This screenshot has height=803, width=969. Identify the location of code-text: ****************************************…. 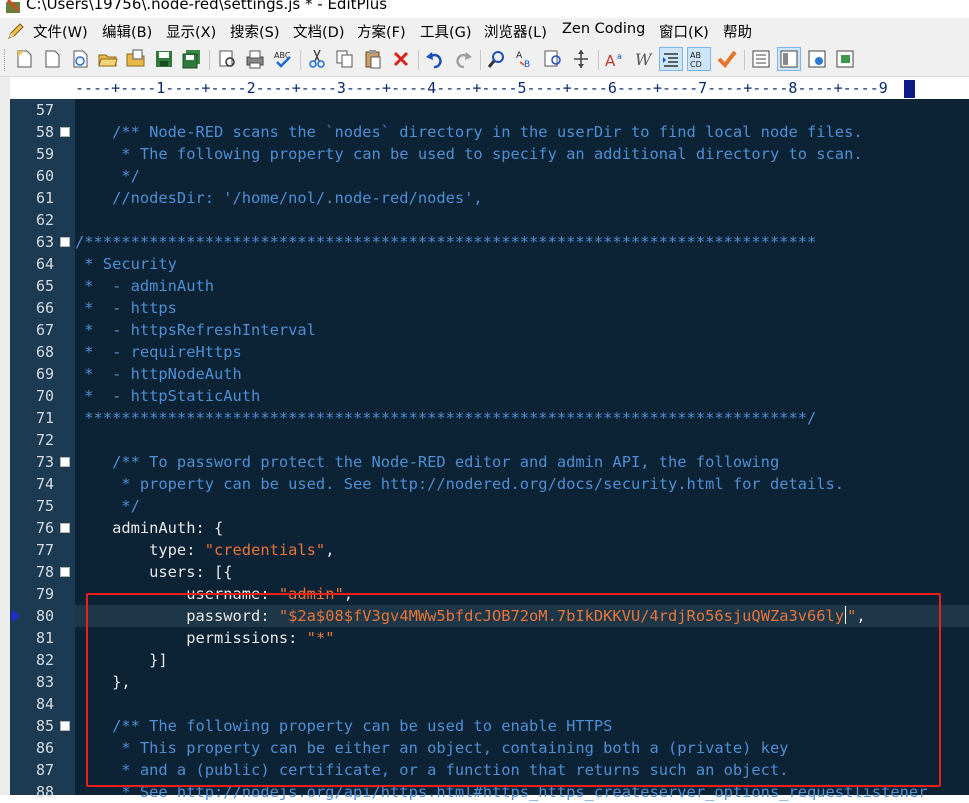
(445, 418).